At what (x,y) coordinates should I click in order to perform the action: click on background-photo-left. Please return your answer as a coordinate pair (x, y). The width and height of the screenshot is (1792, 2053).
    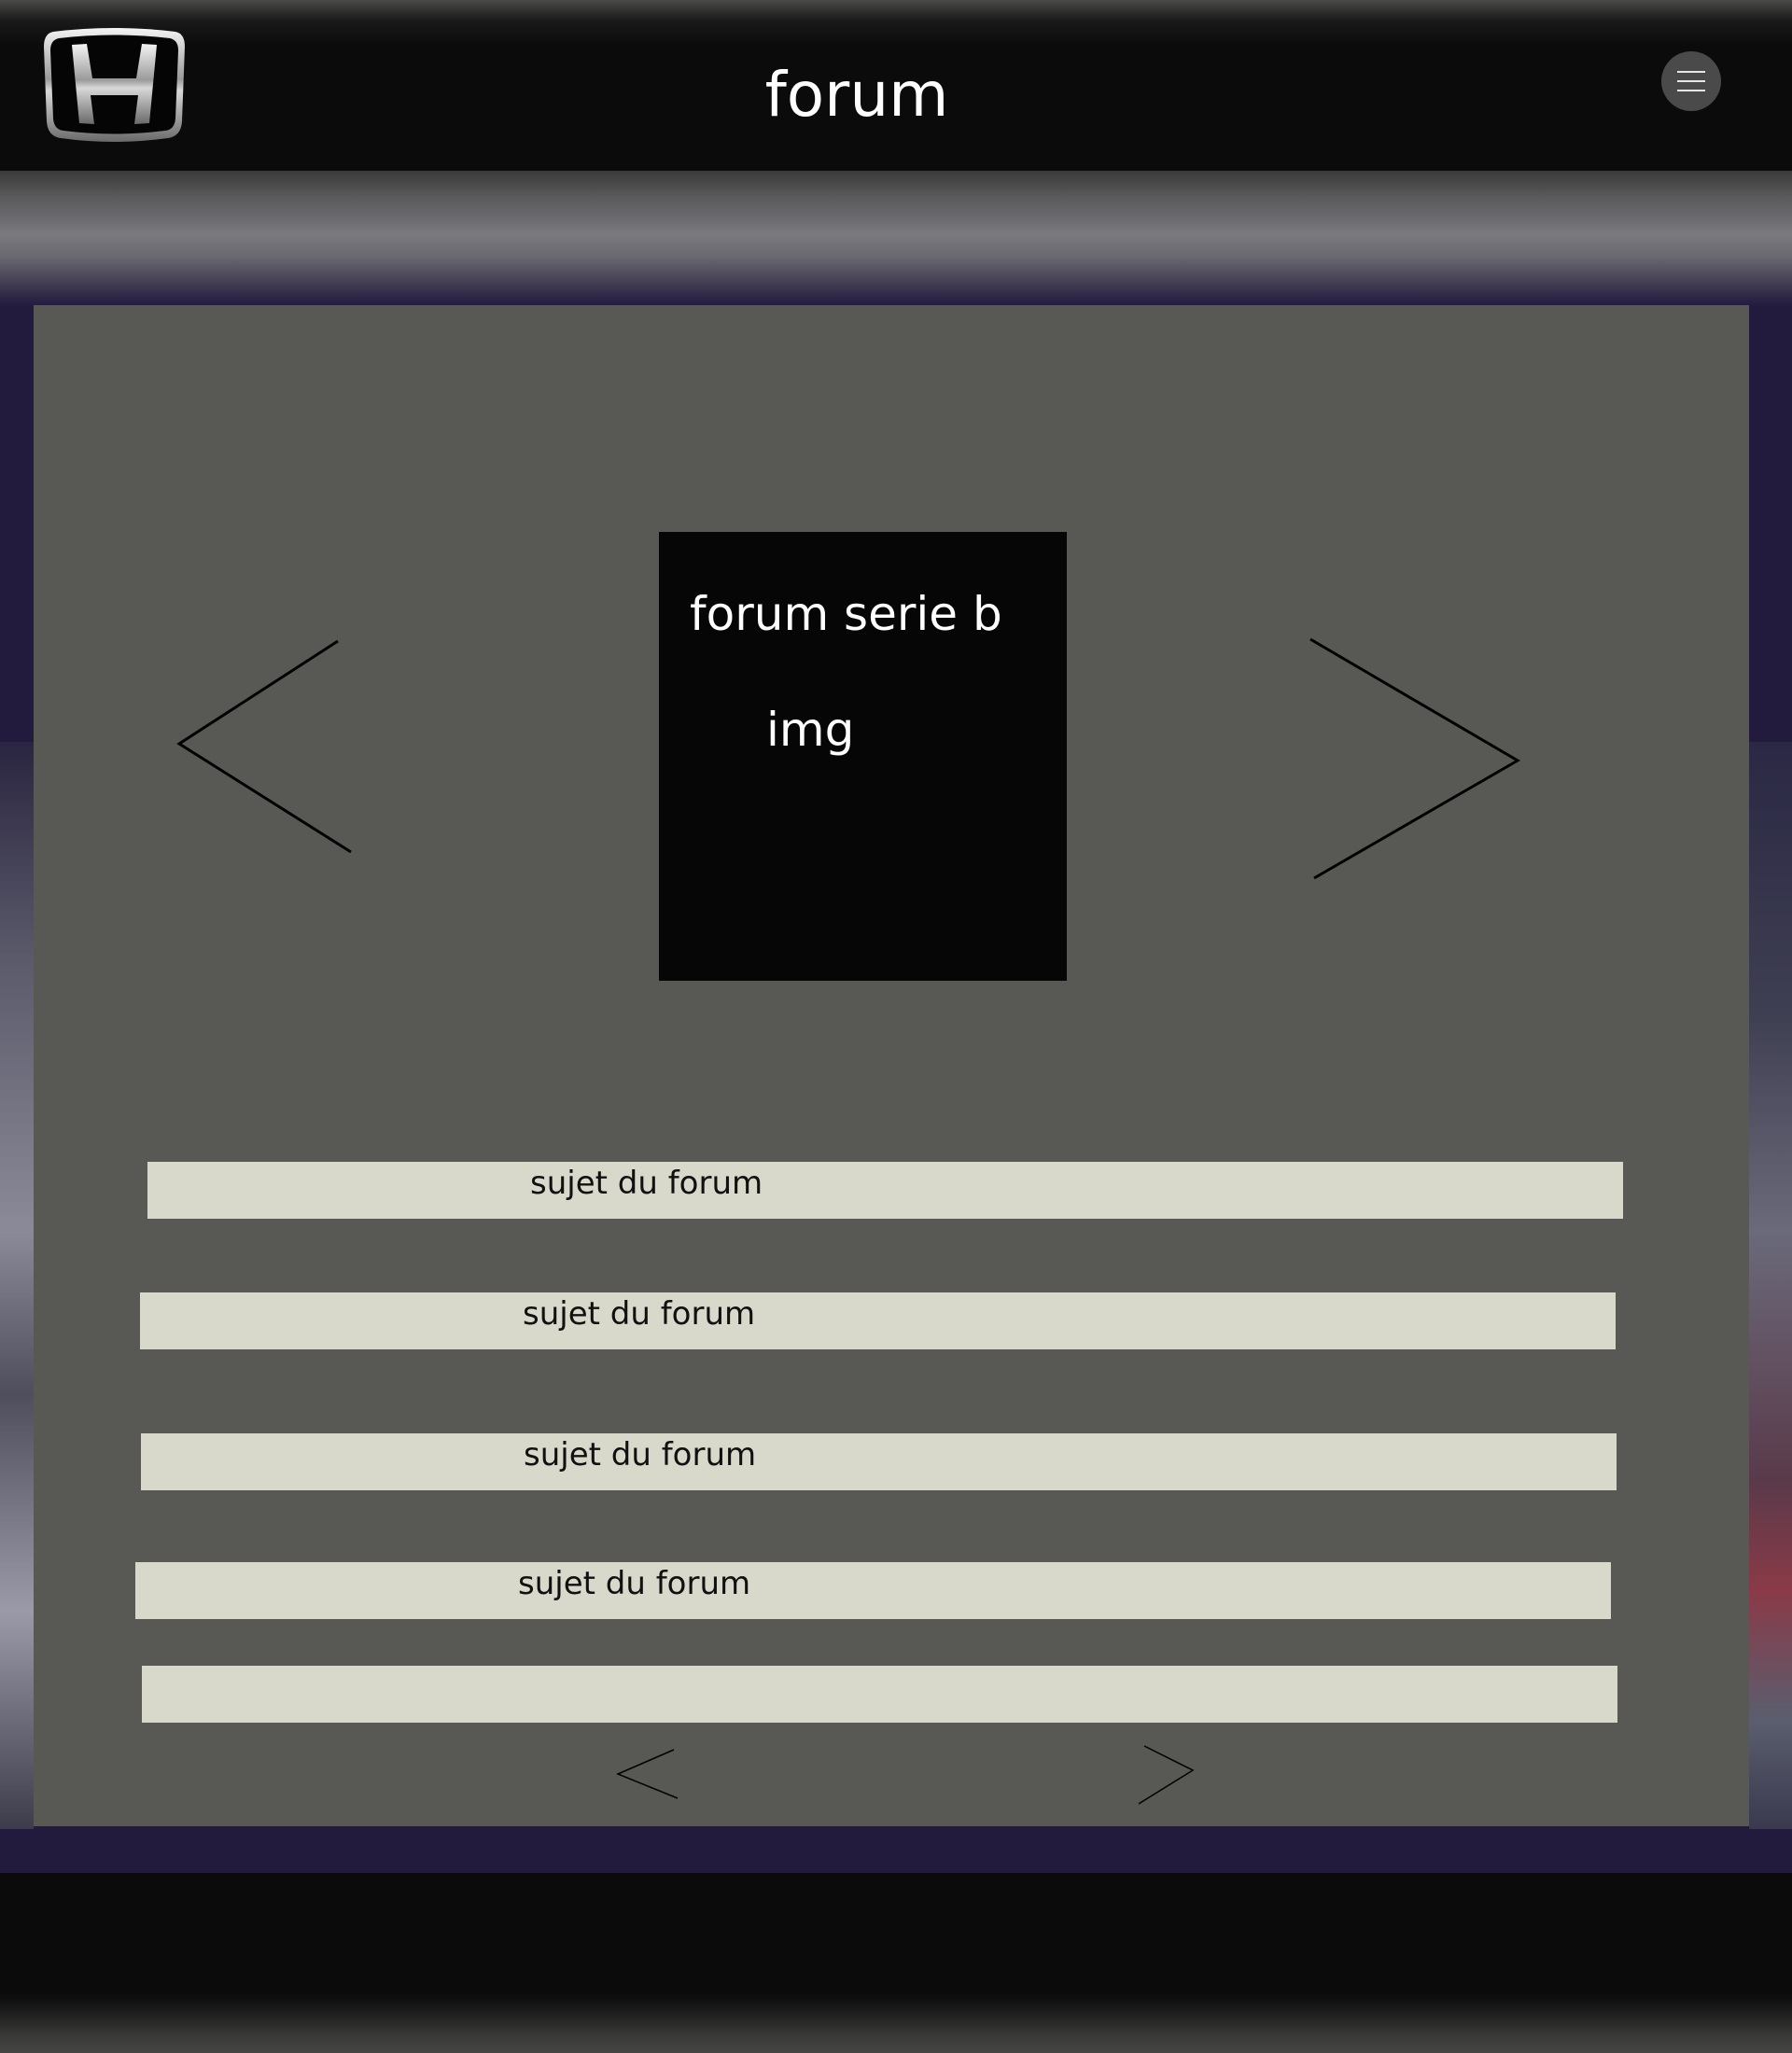
    Looking at the image, I should click on (17, 1285).